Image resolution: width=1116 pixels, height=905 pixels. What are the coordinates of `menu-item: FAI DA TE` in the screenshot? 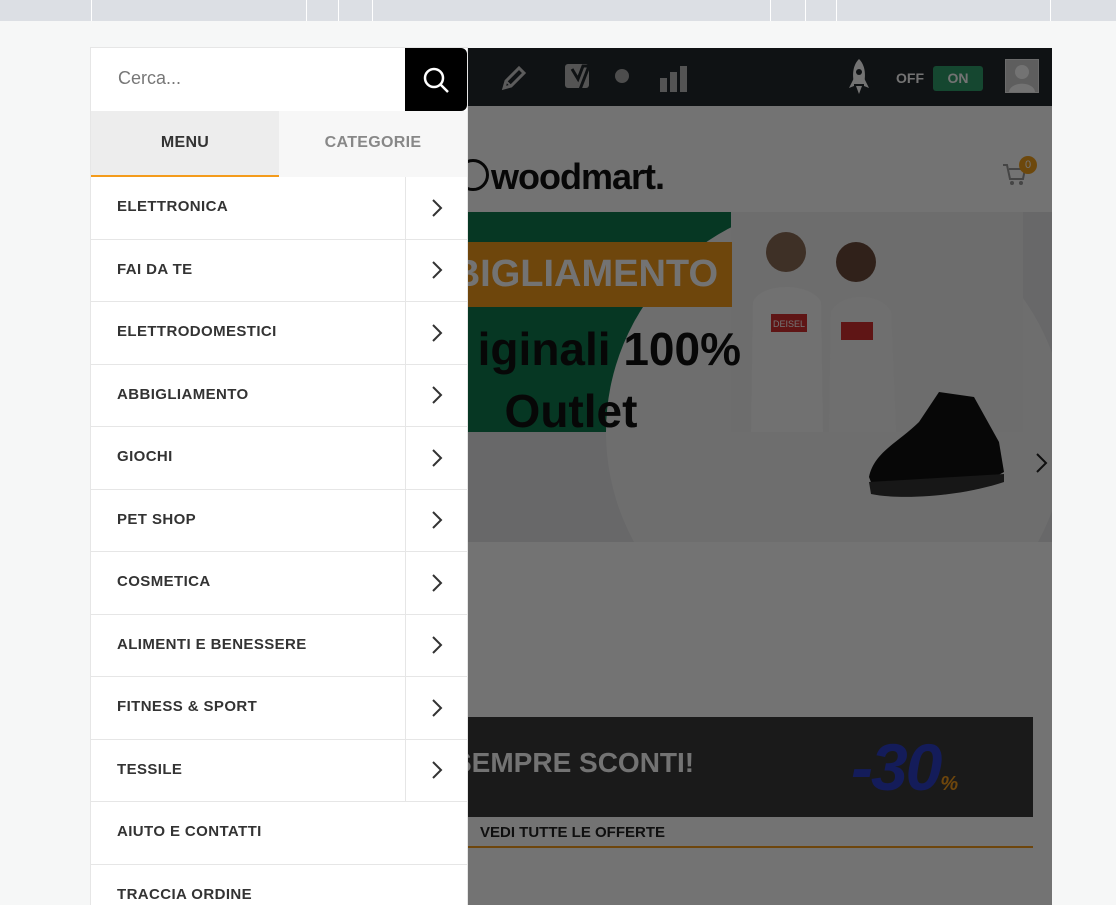 It's located at (279, 270).